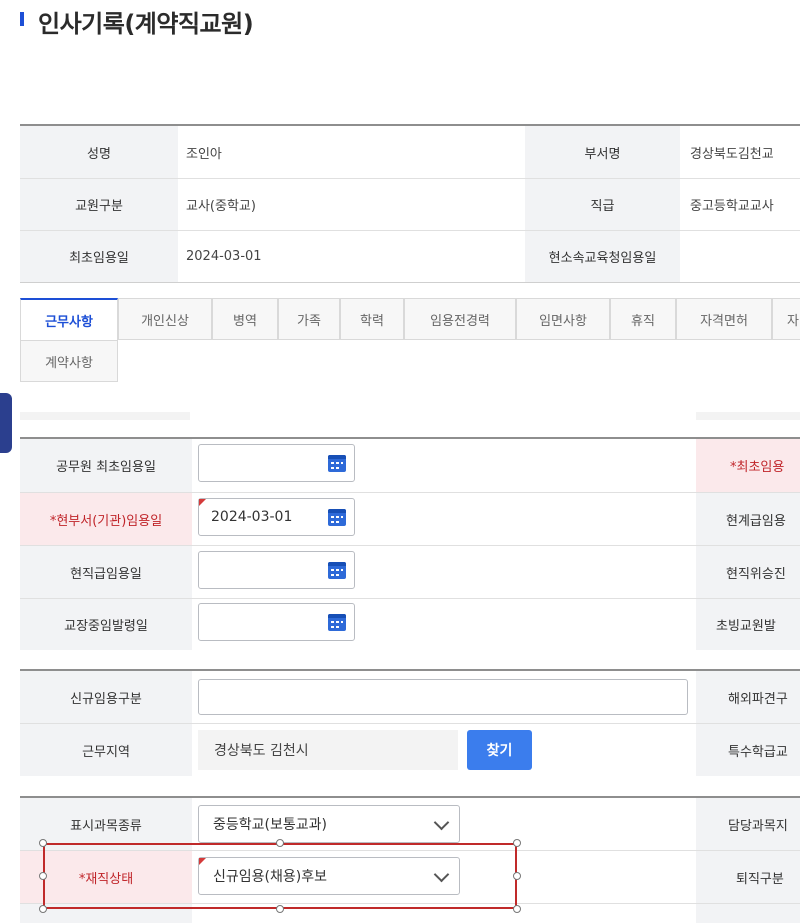  Describe the element at coordinates (732, 154) in the screenshot. I see `dept-value: 경상북도김천교` at that location.